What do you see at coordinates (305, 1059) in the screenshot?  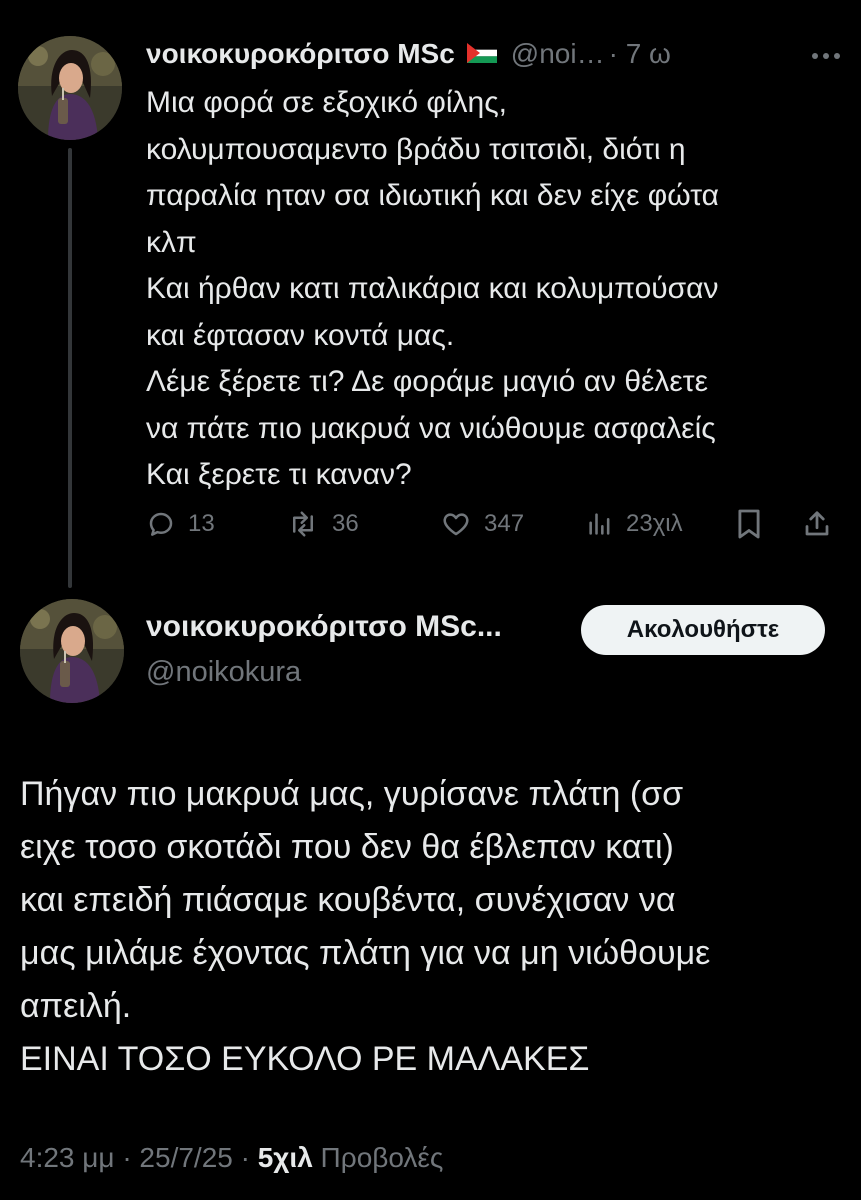 I see `text-line: ΕΙΝΑΙ ΤΟΣΟ ΕΥΚΟΛΟ ΡΕ ΜΑΛΑΚΕΣ` at bounding box center [305, 1059].